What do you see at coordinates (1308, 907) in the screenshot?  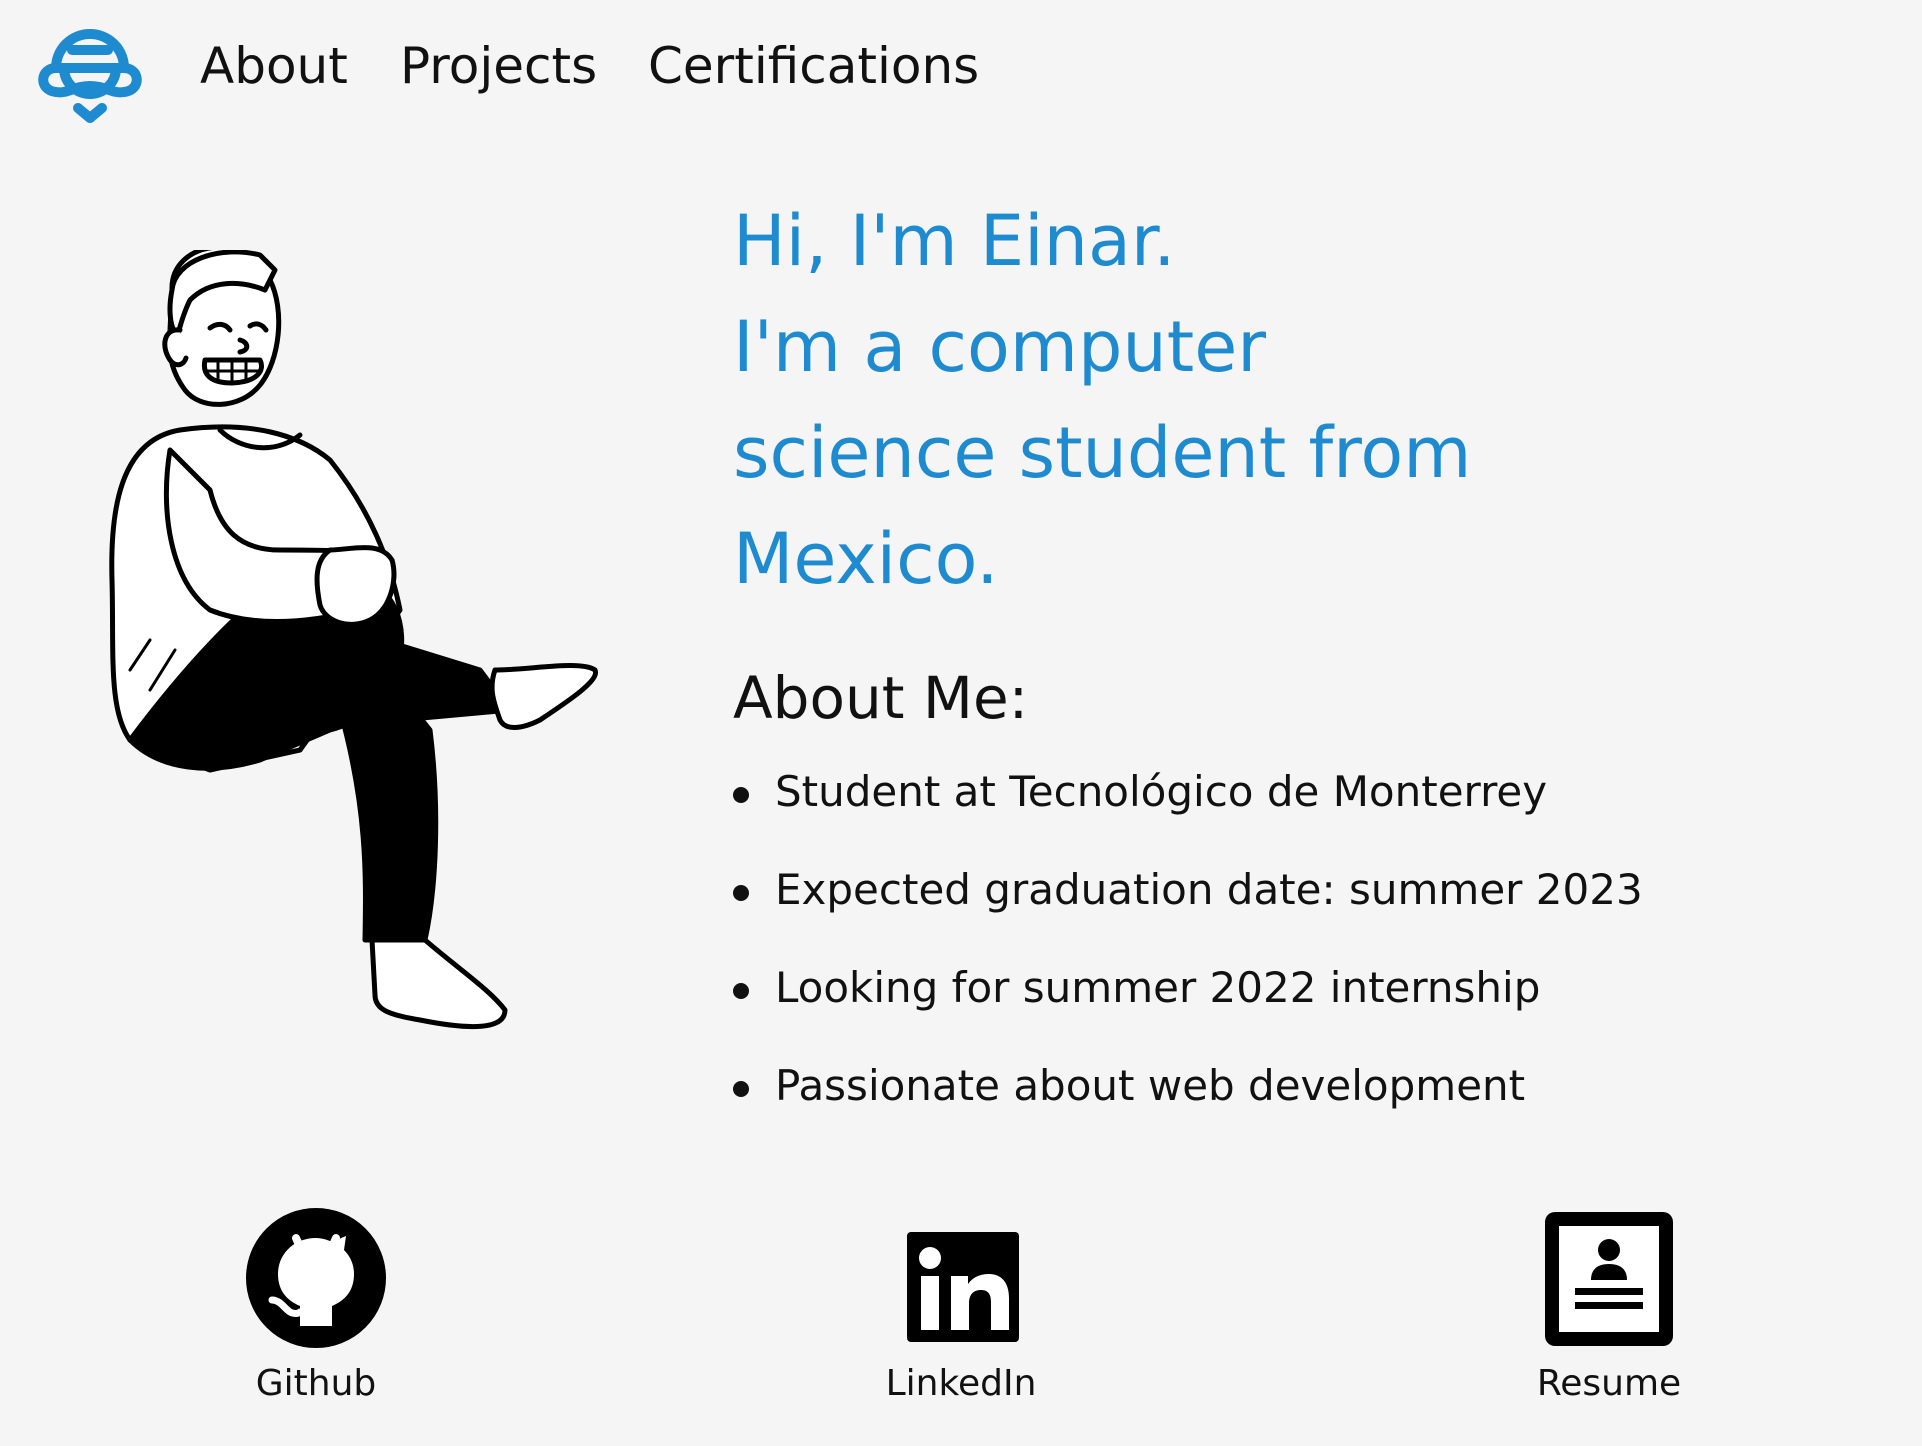 I see `about-item-graduation: Expected graduation date: summer 2023` at bounding box center [1308, 907].